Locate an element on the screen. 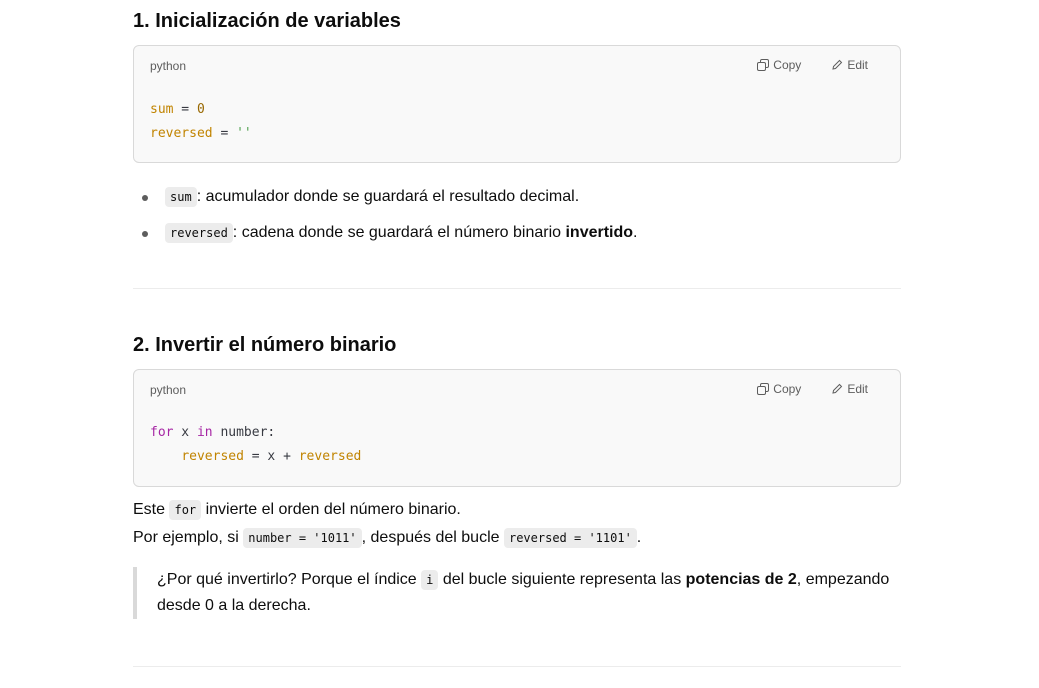 The width and height of the screenshot is (1039, 688). code-token: = x + is located at coordinates (271, 456).